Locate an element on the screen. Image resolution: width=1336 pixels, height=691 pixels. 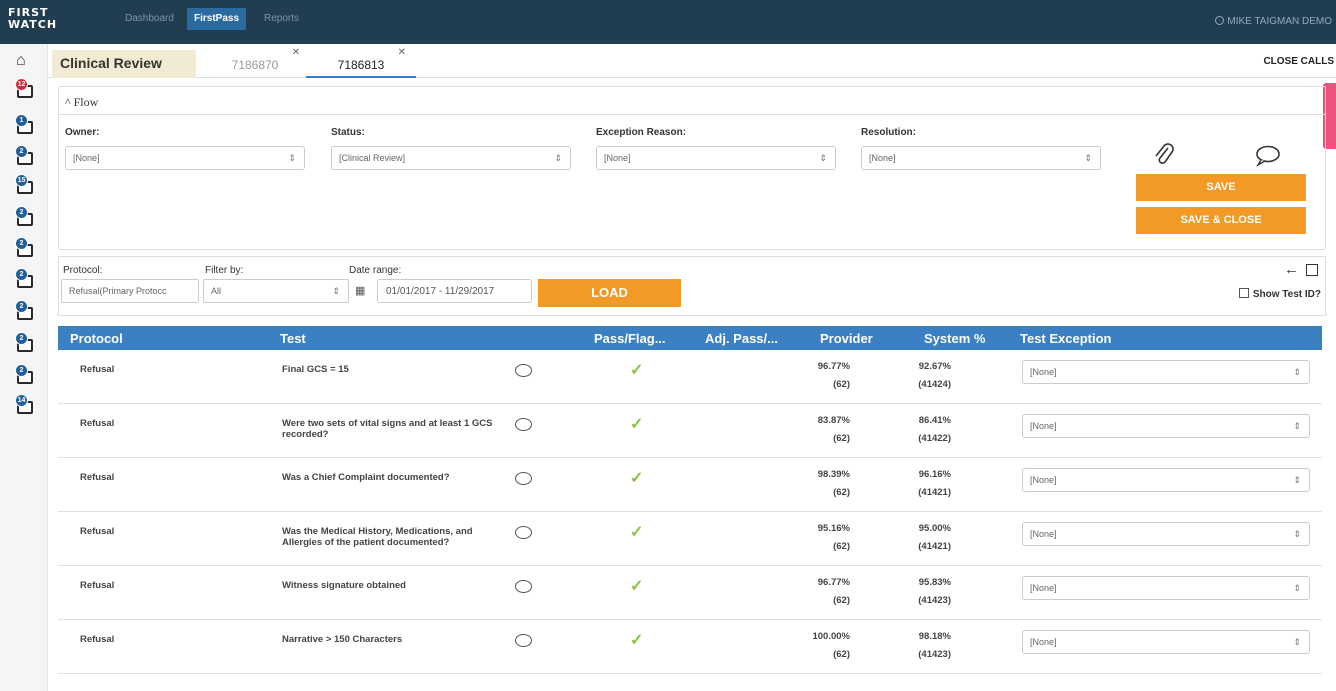
system-count: (41424) is located at coordinates (934, 384).